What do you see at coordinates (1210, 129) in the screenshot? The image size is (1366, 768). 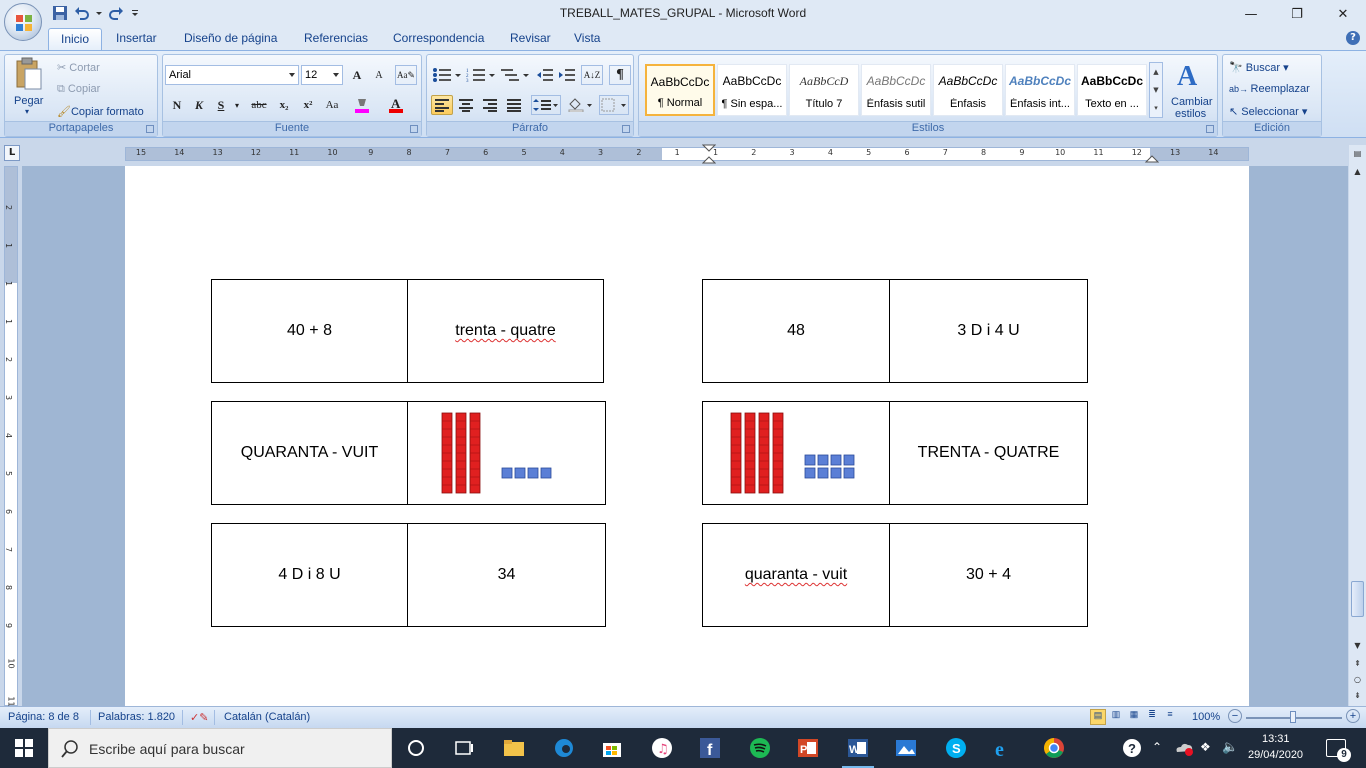 I see `styles-launcher-icon` at bounding box center [1210, 129].